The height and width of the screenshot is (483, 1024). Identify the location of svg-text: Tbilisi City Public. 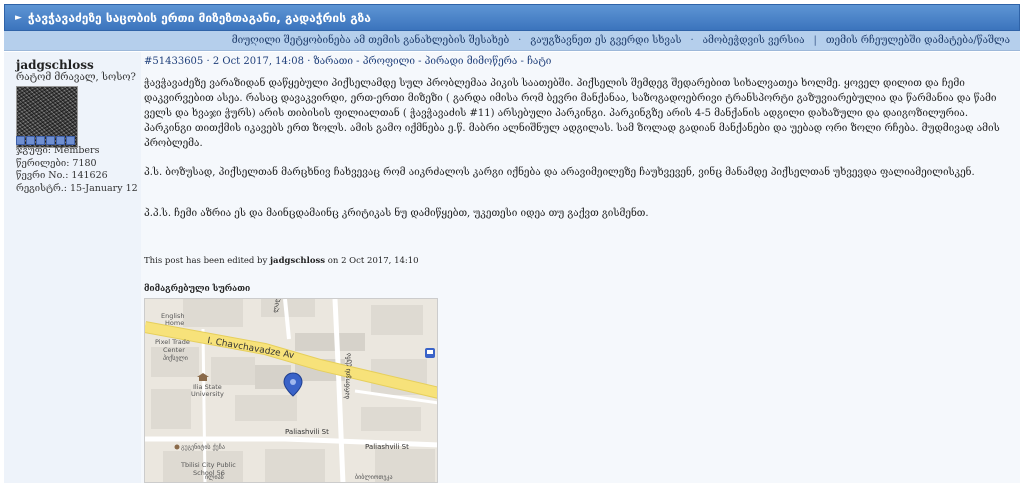
(208, 465).